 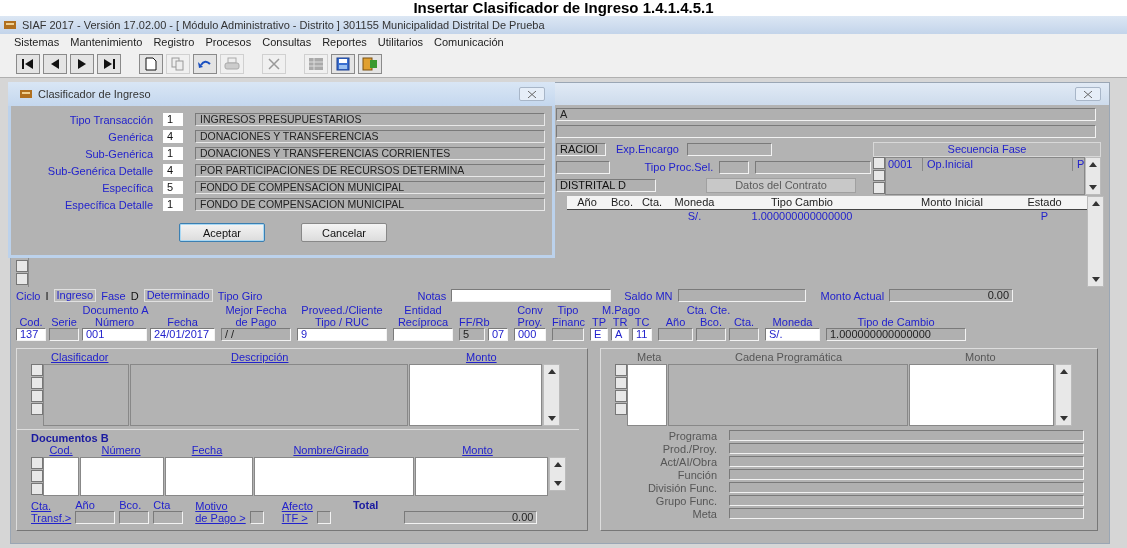 What do you see at coordinates (174, 42) in the screenshot?
I see `menu-item: Registro` at bounding box center [174, 42].